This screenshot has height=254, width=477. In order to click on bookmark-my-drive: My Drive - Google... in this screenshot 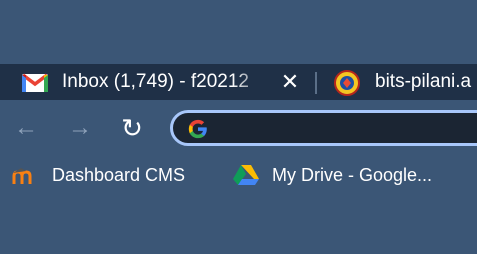, I will do `click(332, 175)`.